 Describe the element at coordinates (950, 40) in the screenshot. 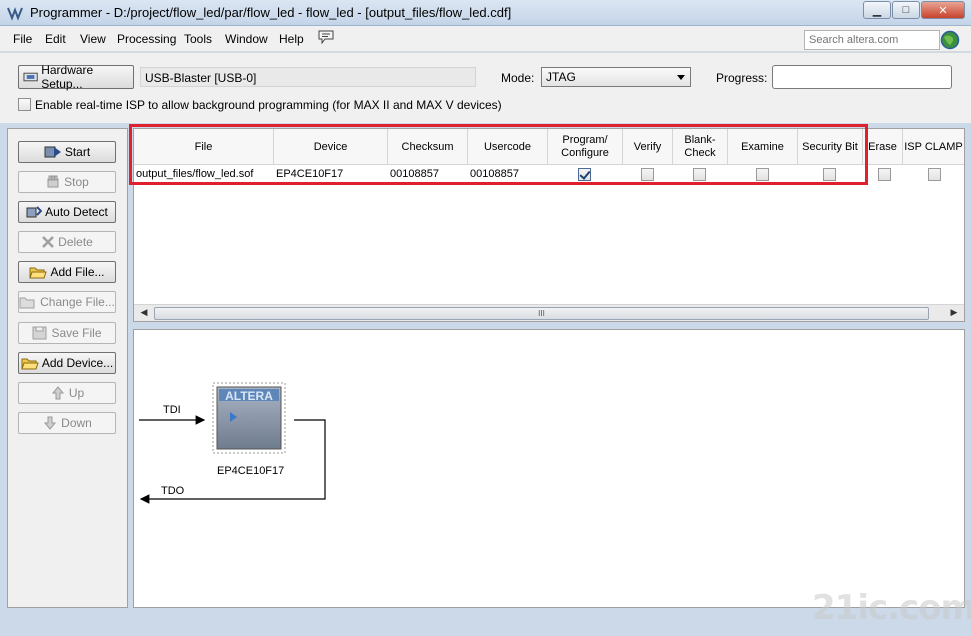

I see `globe-icon` at that location.